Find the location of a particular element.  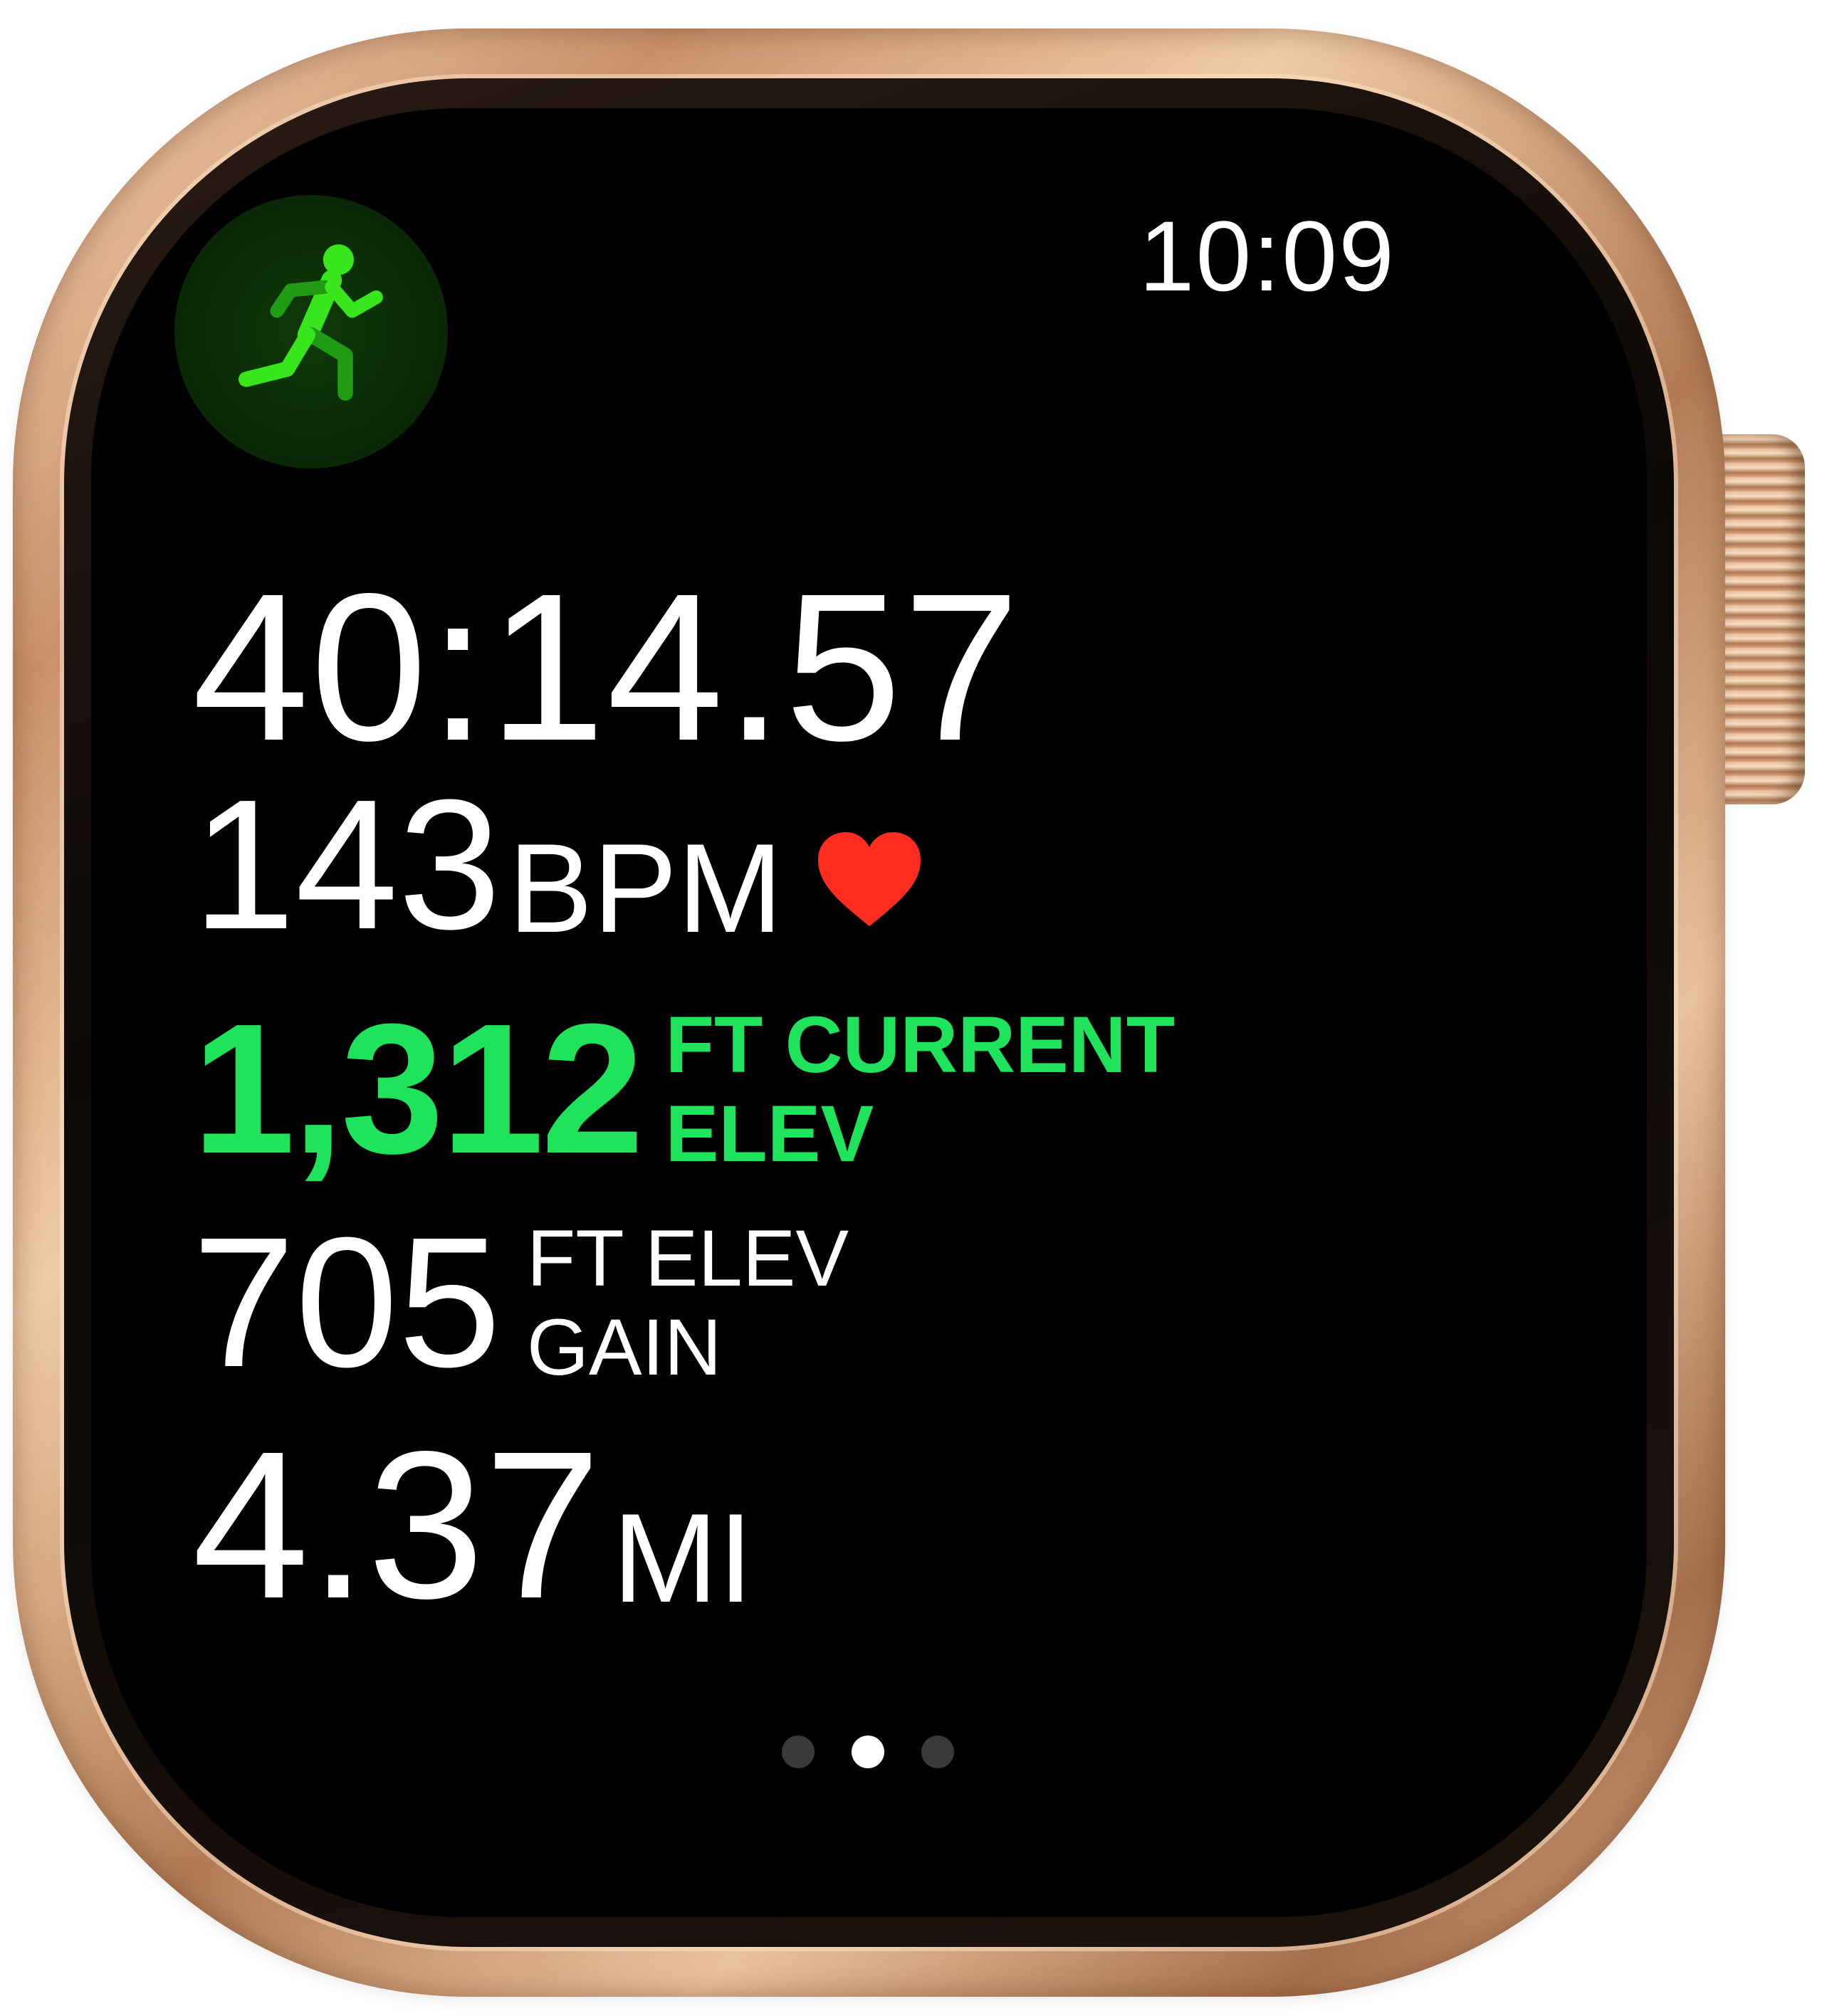

status-time: 10:09 is located at coordinates (1267, 256).